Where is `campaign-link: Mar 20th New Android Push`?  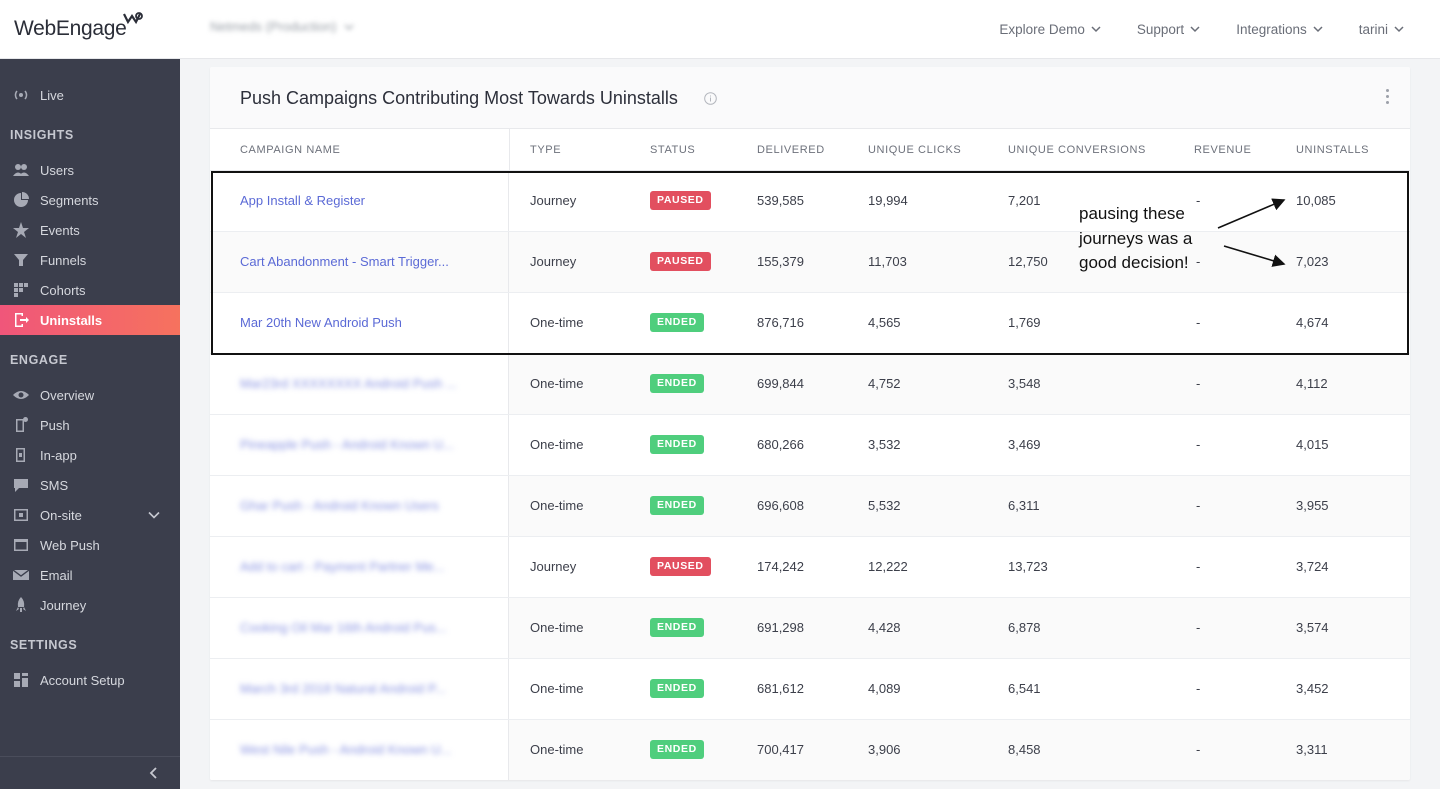
campaign-link: Mar 20th New Android Push is located at coordinates (321, 322).